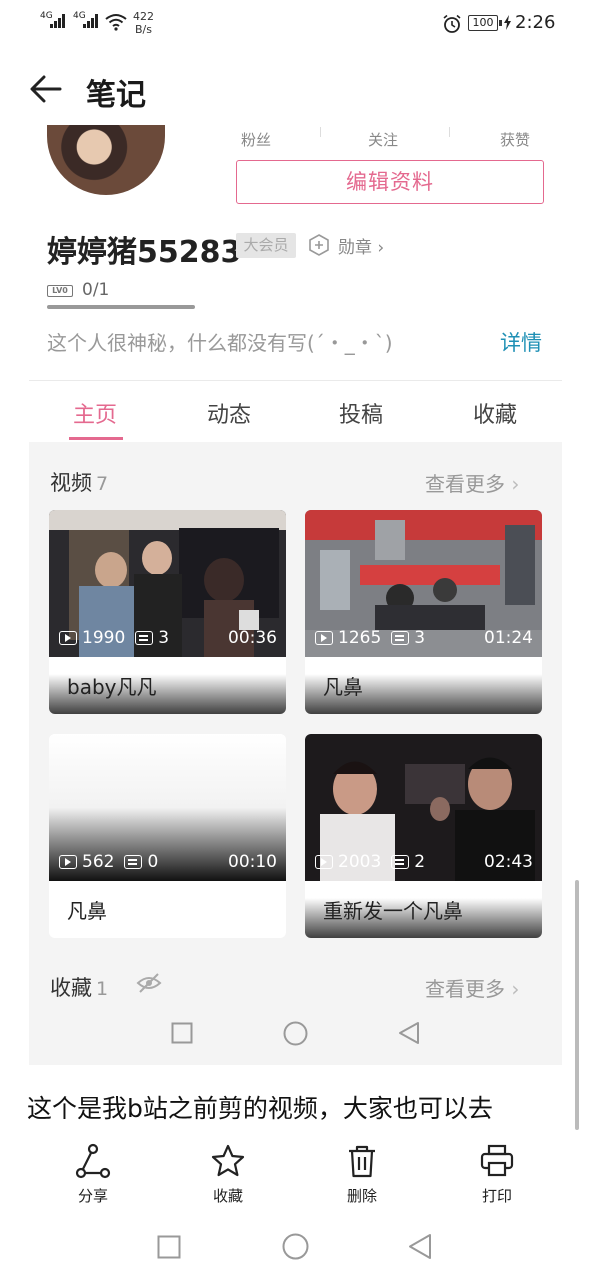 This screenshot has height=1280, width=591. I want to click on likes-label: 获赞, so click(515, 139).